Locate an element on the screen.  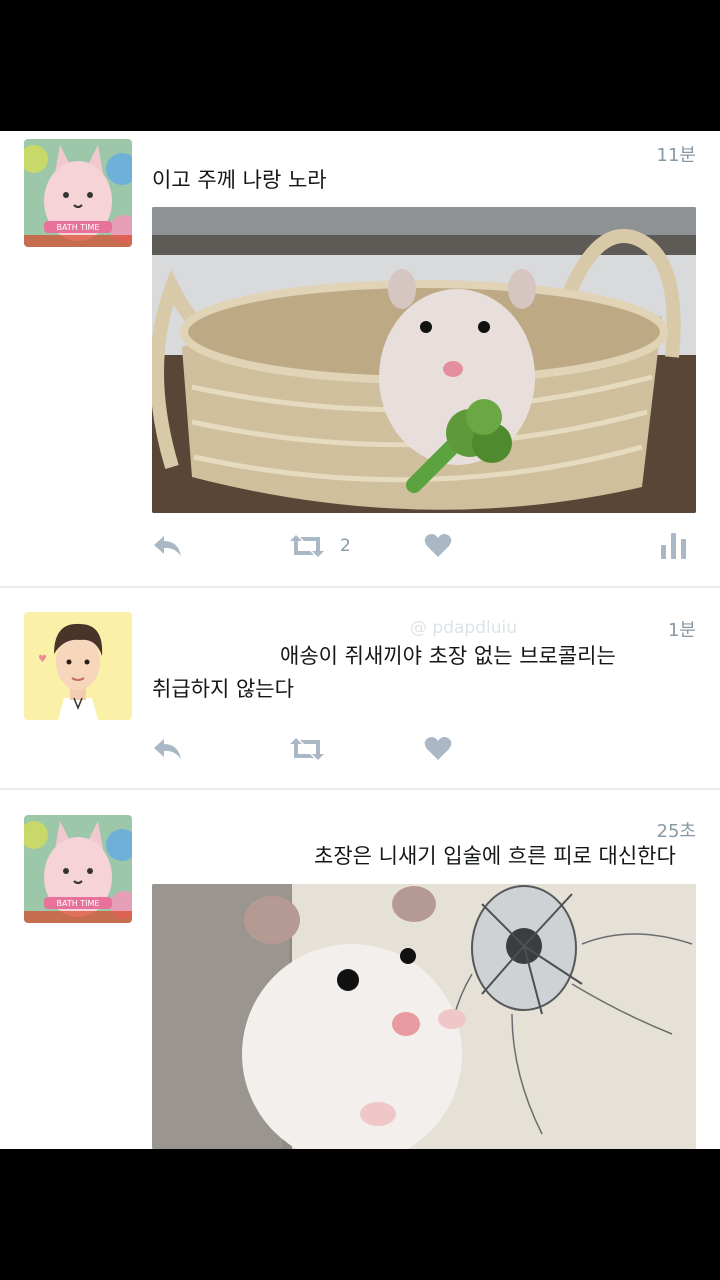
tweet-text: 이고 주께 나랑 노라 is located at coordinates (239, 180).